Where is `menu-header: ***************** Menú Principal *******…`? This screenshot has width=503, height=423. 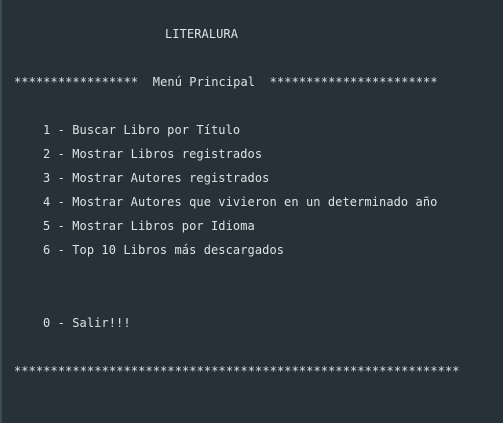
menu-header: ***************** Menú Principal *******… is located at coordinates (226, 82).